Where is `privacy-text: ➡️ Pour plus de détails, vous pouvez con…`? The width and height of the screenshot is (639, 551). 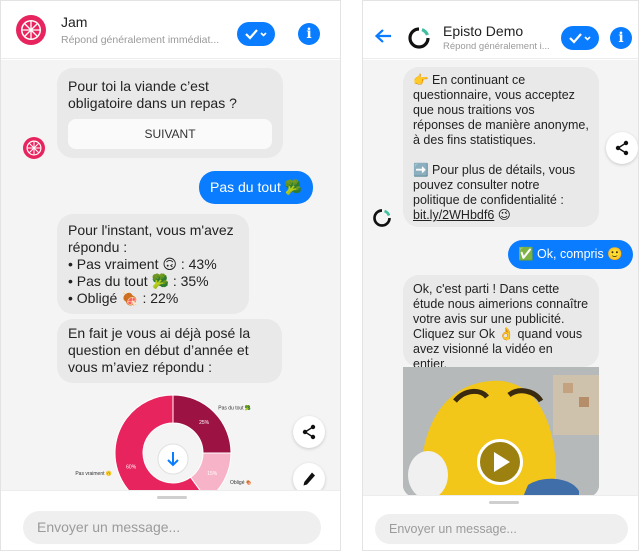 privacy-text: ➡️ Pour plus de détails, vous pouvez con… is located at coordinates (494, 185).